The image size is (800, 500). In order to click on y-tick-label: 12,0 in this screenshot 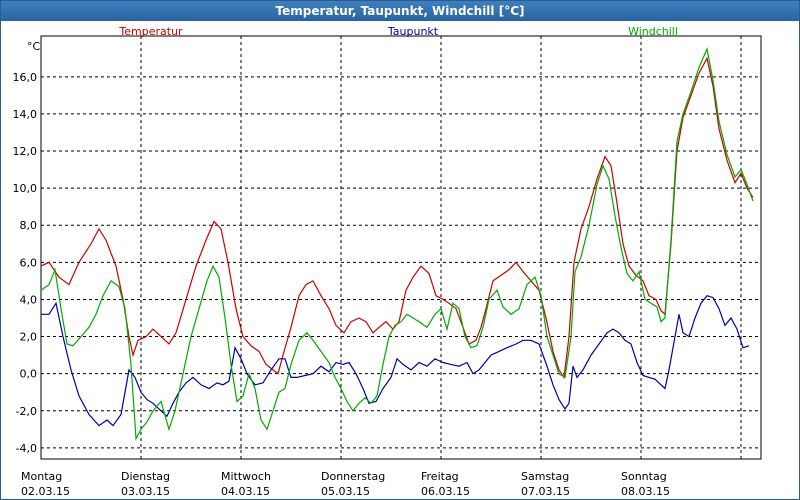, I will do `click(25, 151)`.